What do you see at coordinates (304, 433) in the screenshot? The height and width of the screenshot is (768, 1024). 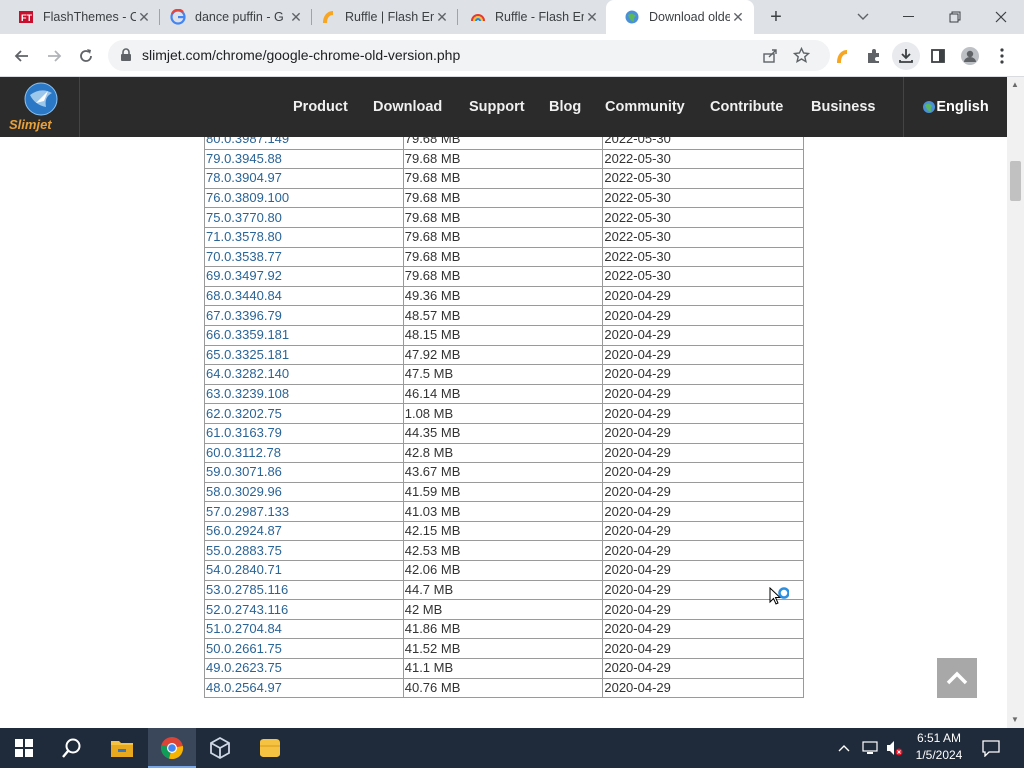 I see `version-link: 61.0.3163.79` at bounding box center [304, 433].